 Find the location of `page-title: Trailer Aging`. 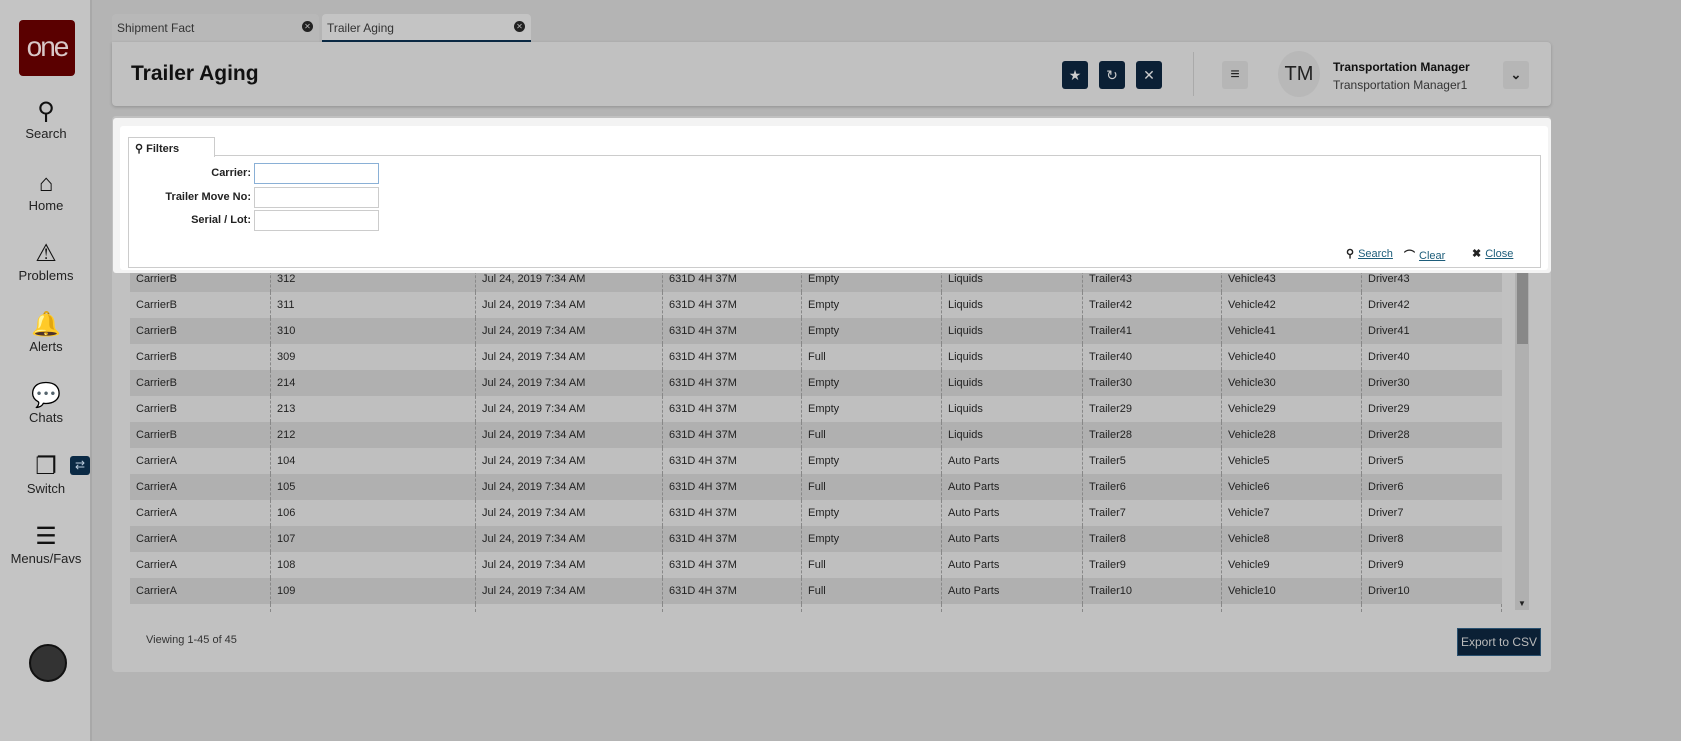

page-title: Trailer Aging is located at coordinates (195, 73).